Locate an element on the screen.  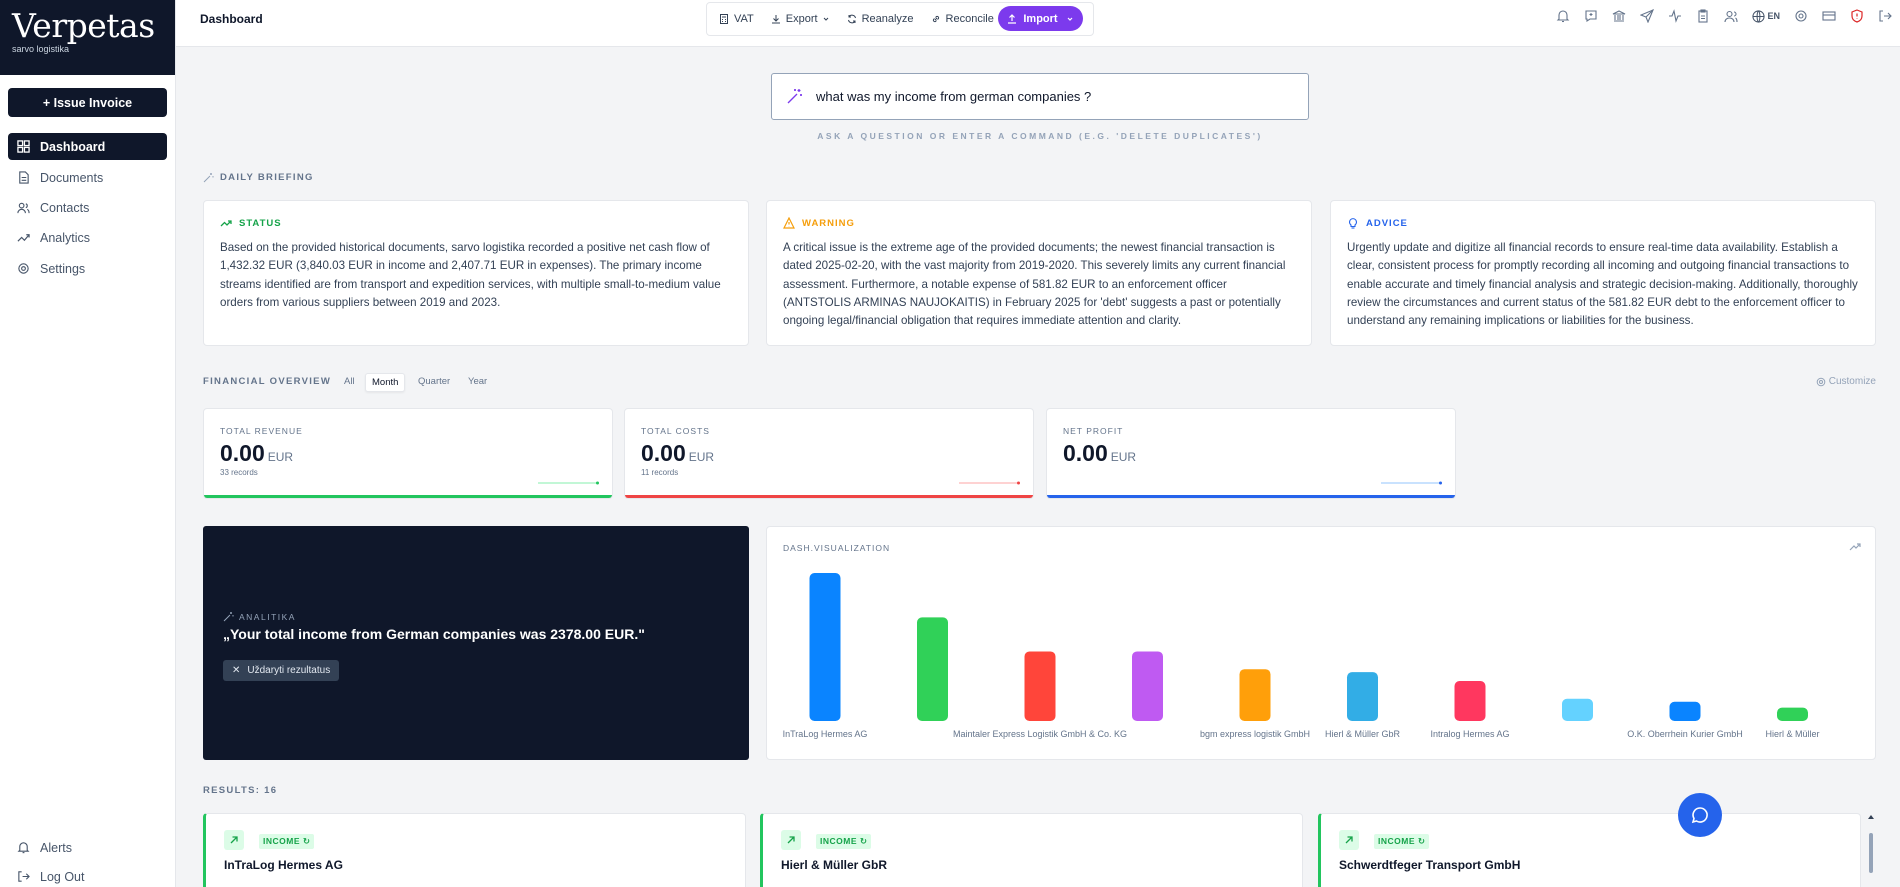
download-icon is located at coordinates (775, 19).